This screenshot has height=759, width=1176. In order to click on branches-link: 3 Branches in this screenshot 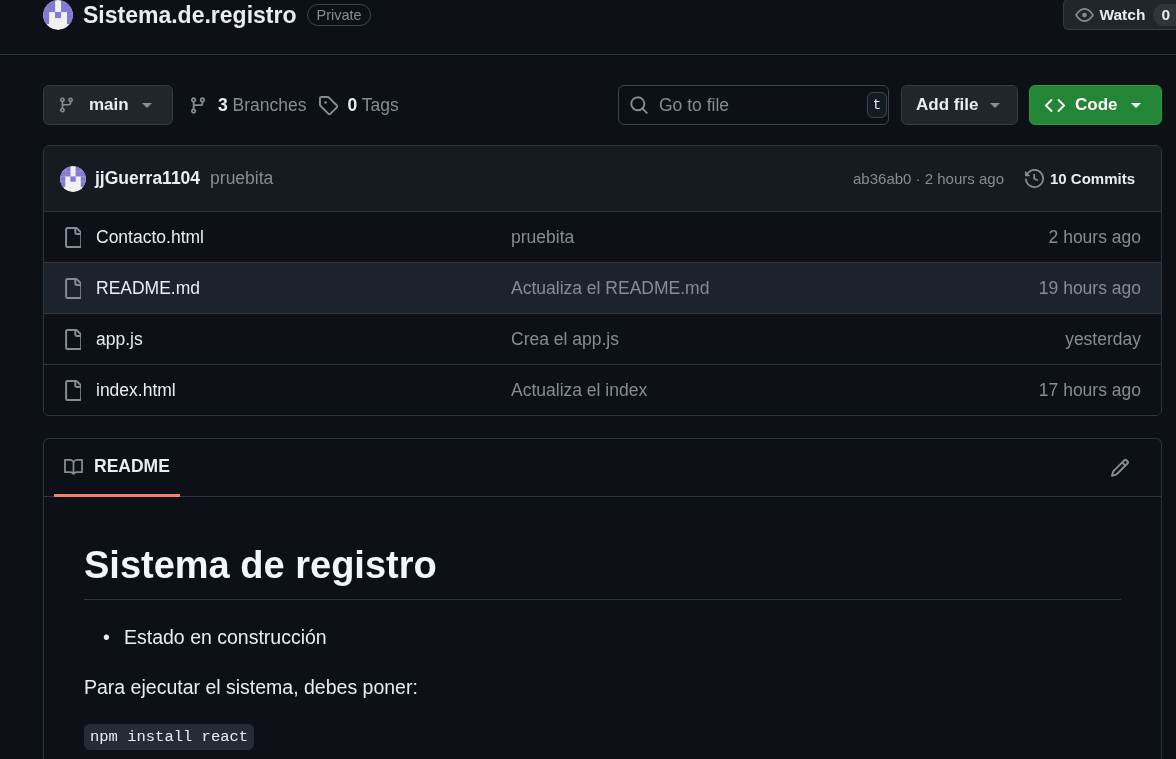, I will do `click(249, 105)`.